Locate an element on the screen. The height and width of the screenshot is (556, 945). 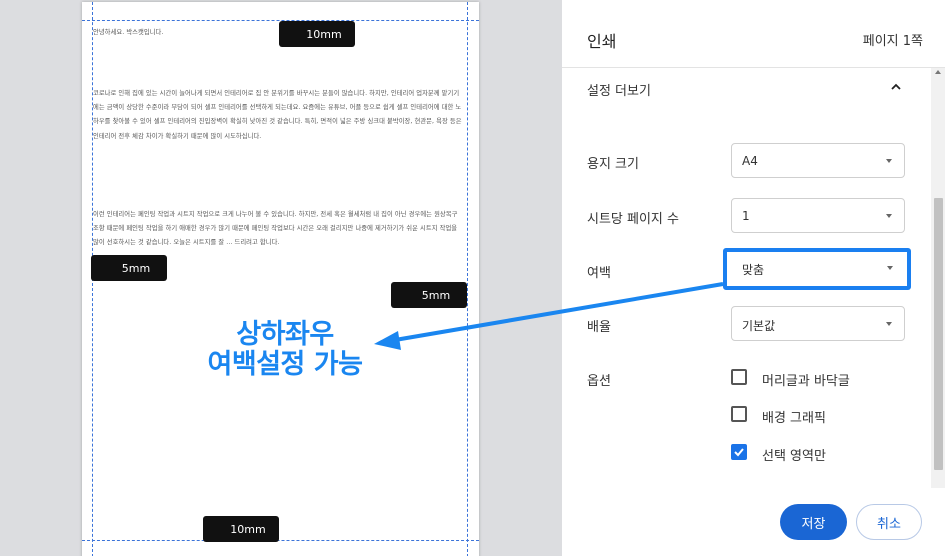
pages-per-sheet-select: 1 is located at coordinates (818, 215).